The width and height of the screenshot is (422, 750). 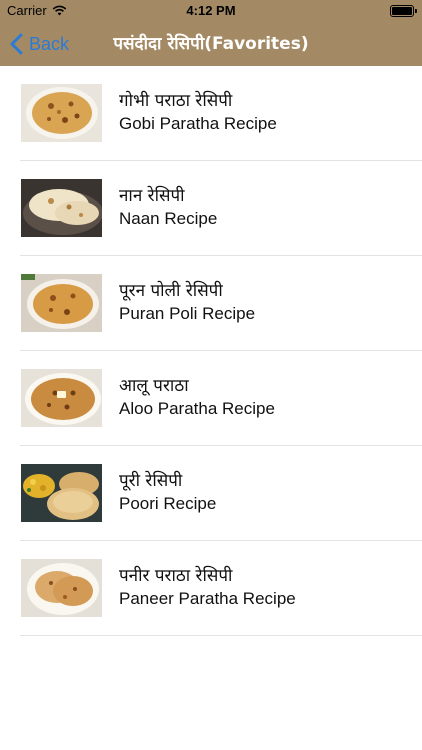 I want to click on gobi-paratha-image, so click(x=61, y=113).